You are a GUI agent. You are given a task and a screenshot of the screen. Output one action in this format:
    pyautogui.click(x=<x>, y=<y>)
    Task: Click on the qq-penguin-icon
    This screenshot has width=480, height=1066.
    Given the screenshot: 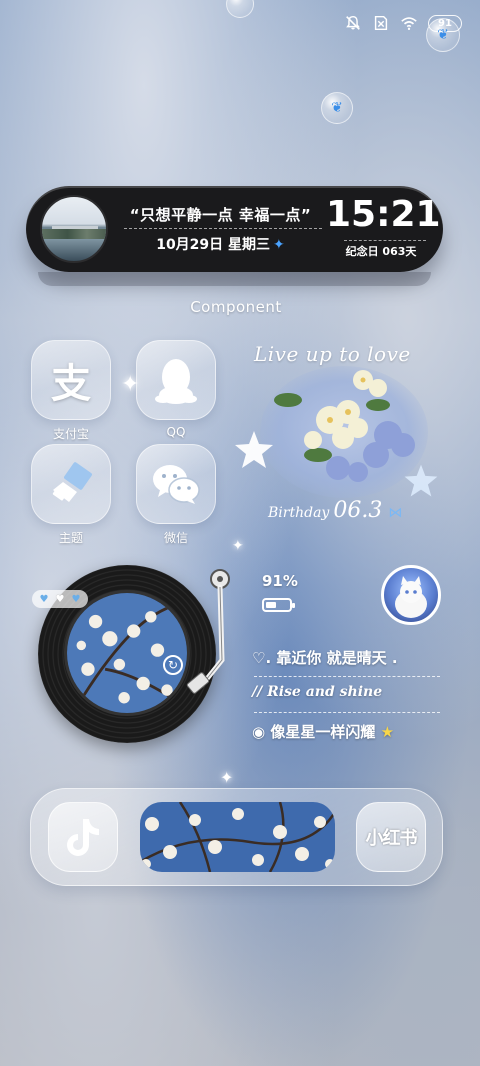 What is the action you would take?
    pyautogui.click(x=176, y=380)
    